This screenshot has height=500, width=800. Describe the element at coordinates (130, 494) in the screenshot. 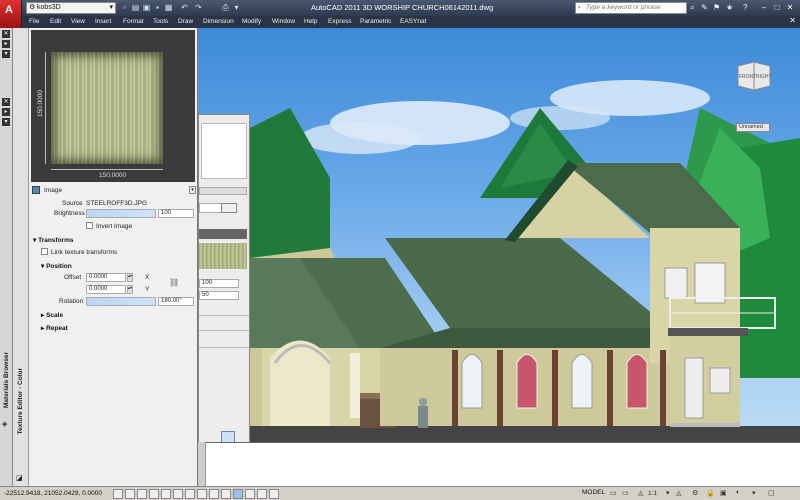

I see `snap-button` at that location.